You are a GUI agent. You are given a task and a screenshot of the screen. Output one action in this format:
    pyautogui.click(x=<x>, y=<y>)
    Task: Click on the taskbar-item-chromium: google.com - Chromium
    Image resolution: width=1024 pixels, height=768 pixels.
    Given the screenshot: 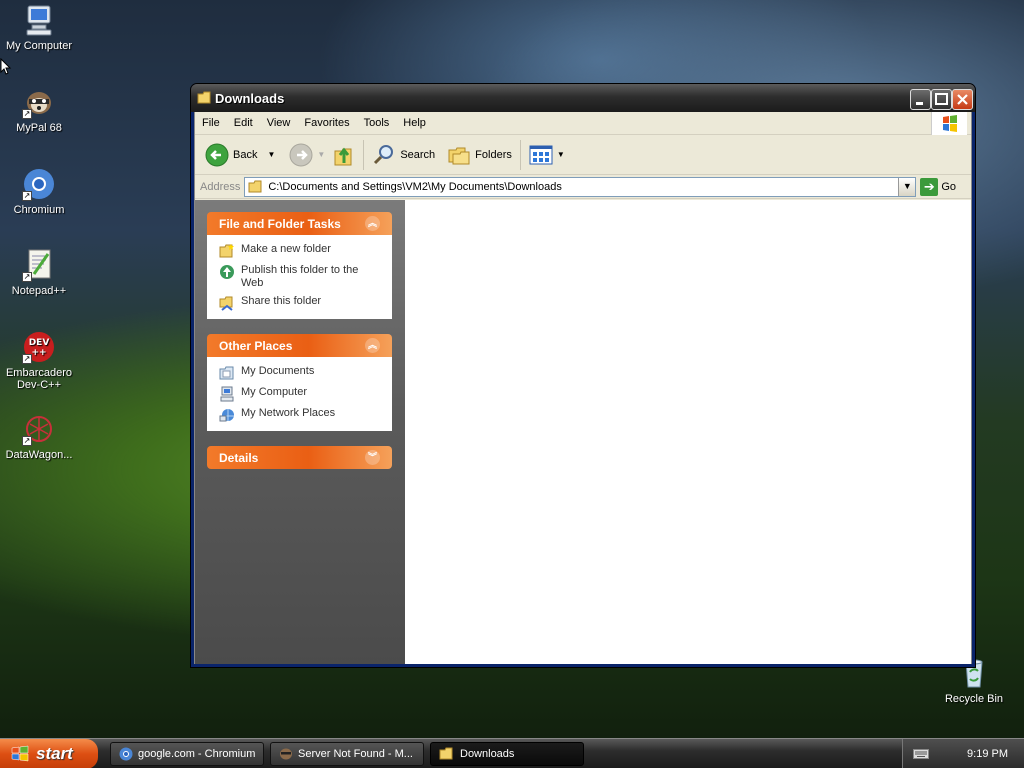 What is the action you would take?
    pyautogui.click(x=187, y=754)
    